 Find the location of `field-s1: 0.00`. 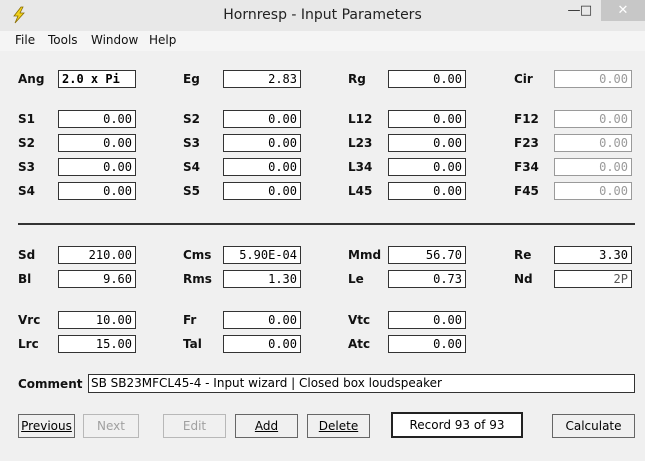

field-s1: 0.00 is located at coordinates (97, 119).